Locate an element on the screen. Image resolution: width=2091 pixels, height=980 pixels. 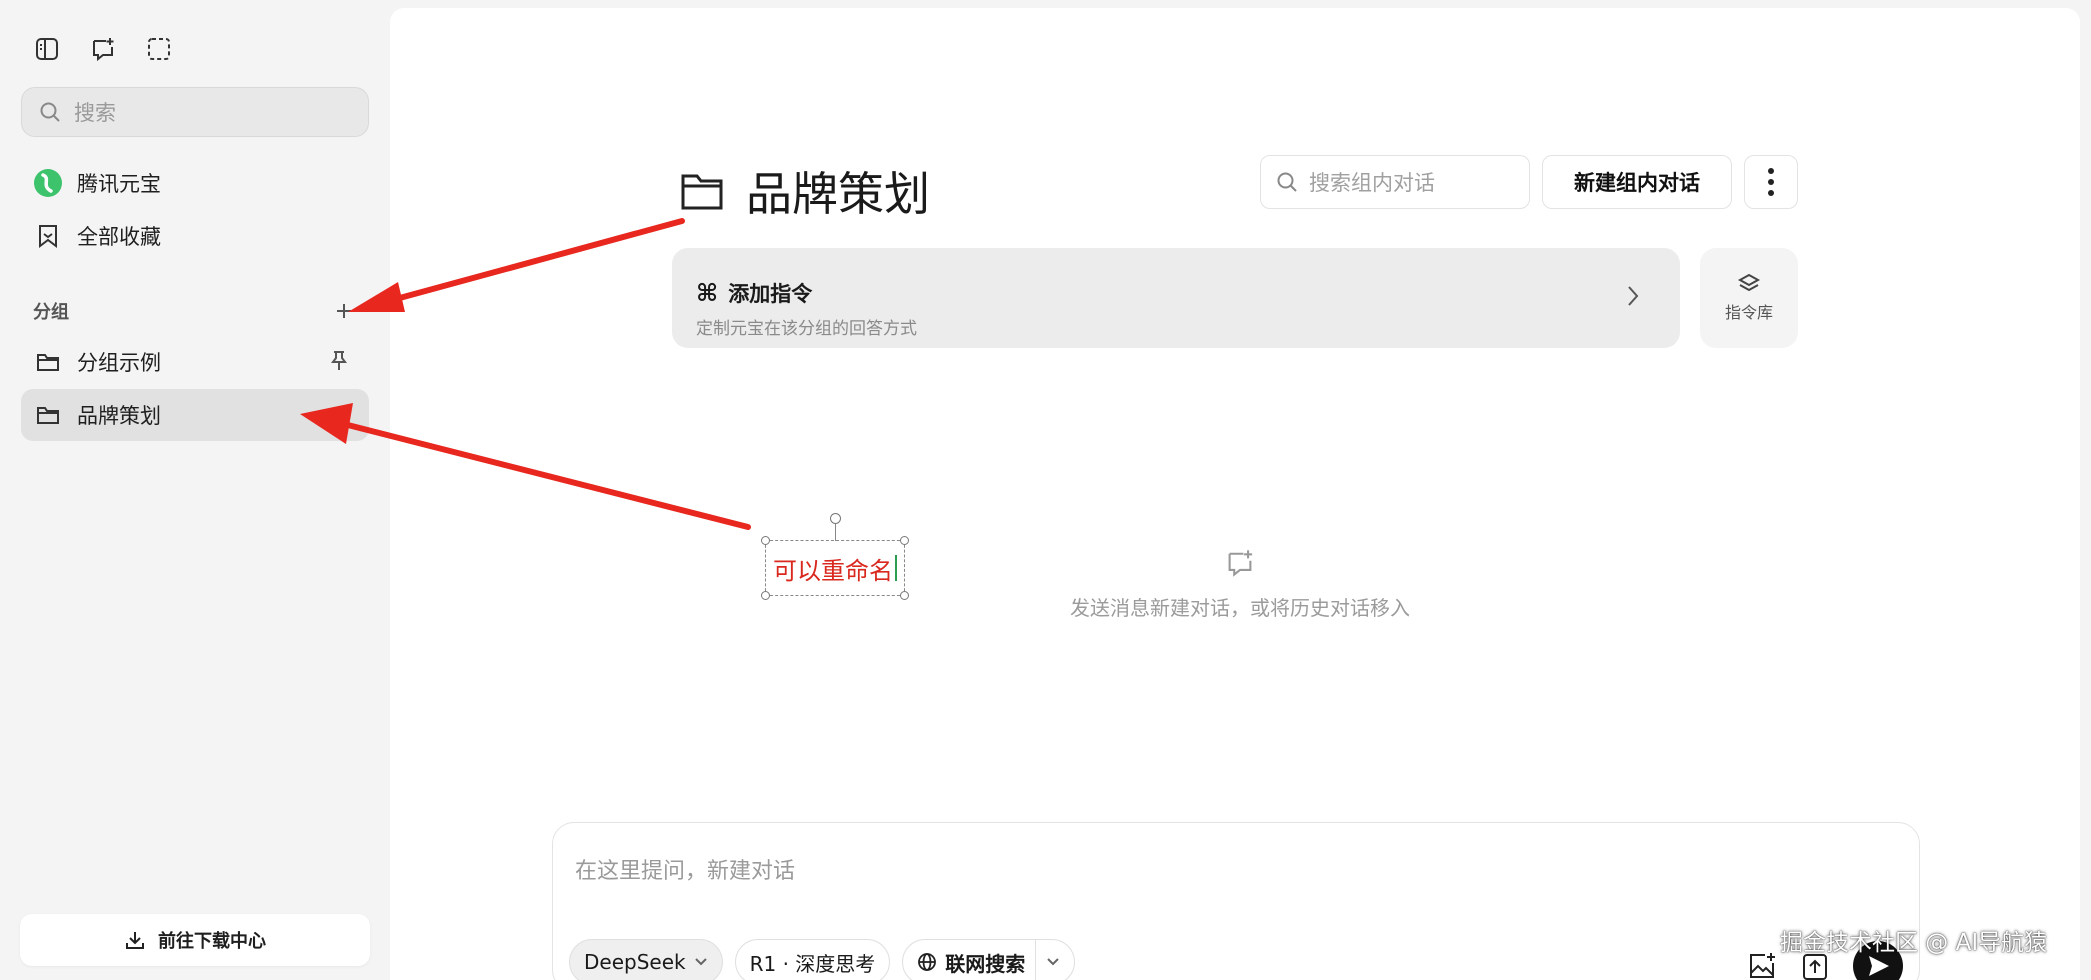
composer: 在这里提问，新建对话 DeepSeek R1 · 深度思考 联网搜索 is located at coordinates (1236, 901).